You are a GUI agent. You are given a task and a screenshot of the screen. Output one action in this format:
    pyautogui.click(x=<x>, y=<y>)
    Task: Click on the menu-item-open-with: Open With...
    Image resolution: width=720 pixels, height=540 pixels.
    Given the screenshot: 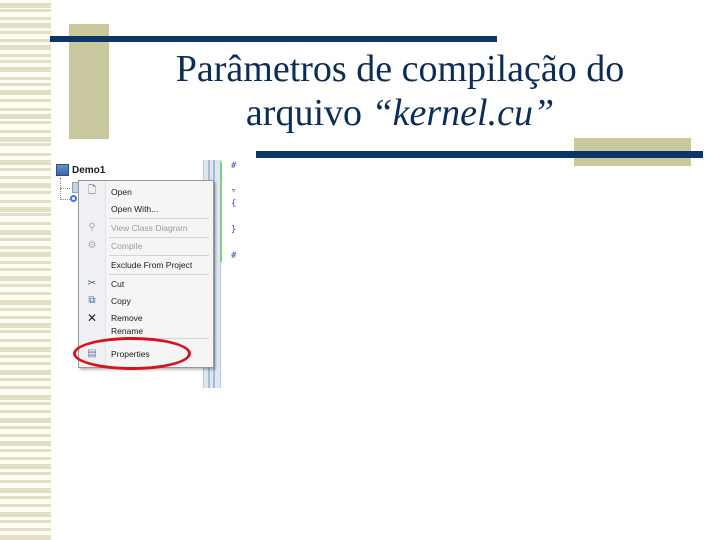 What is the action you would take?
    pyautogui.click(x=146, y=208)
    